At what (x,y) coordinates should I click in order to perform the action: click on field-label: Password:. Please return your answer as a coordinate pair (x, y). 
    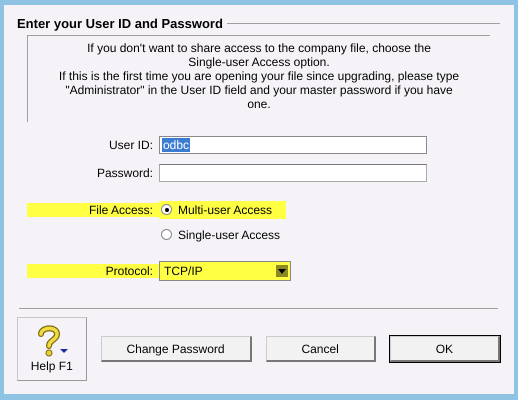
    Looking at the image, I should click on (125, 173).